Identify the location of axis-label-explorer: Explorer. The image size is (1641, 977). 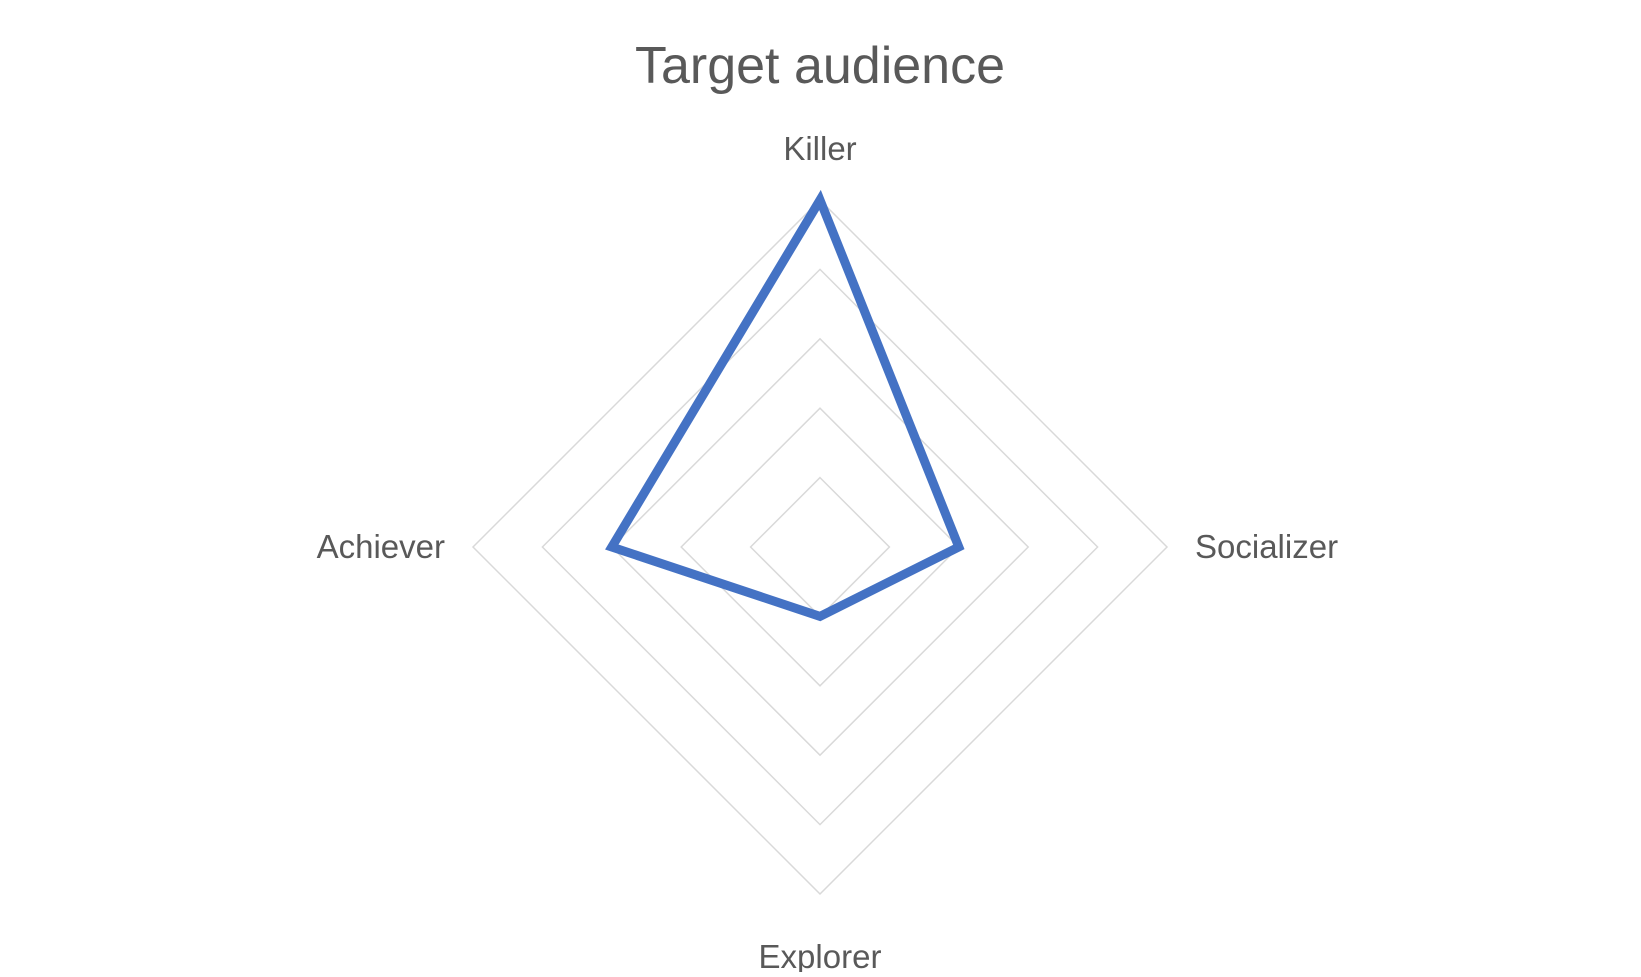
(820, 955).